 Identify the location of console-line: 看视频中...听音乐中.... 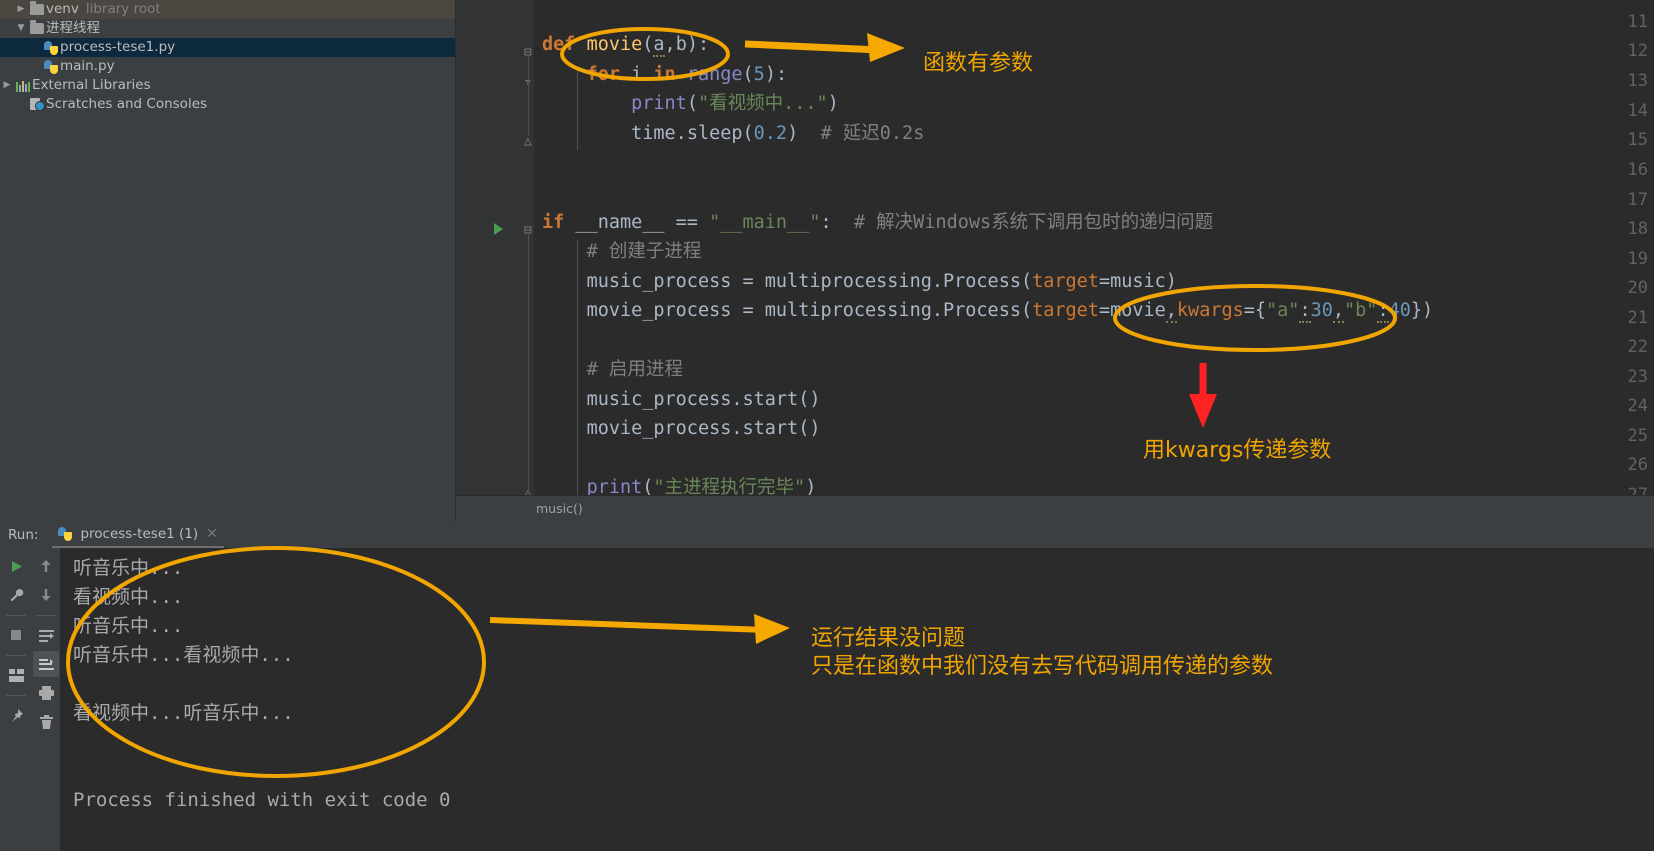
(183, 713).